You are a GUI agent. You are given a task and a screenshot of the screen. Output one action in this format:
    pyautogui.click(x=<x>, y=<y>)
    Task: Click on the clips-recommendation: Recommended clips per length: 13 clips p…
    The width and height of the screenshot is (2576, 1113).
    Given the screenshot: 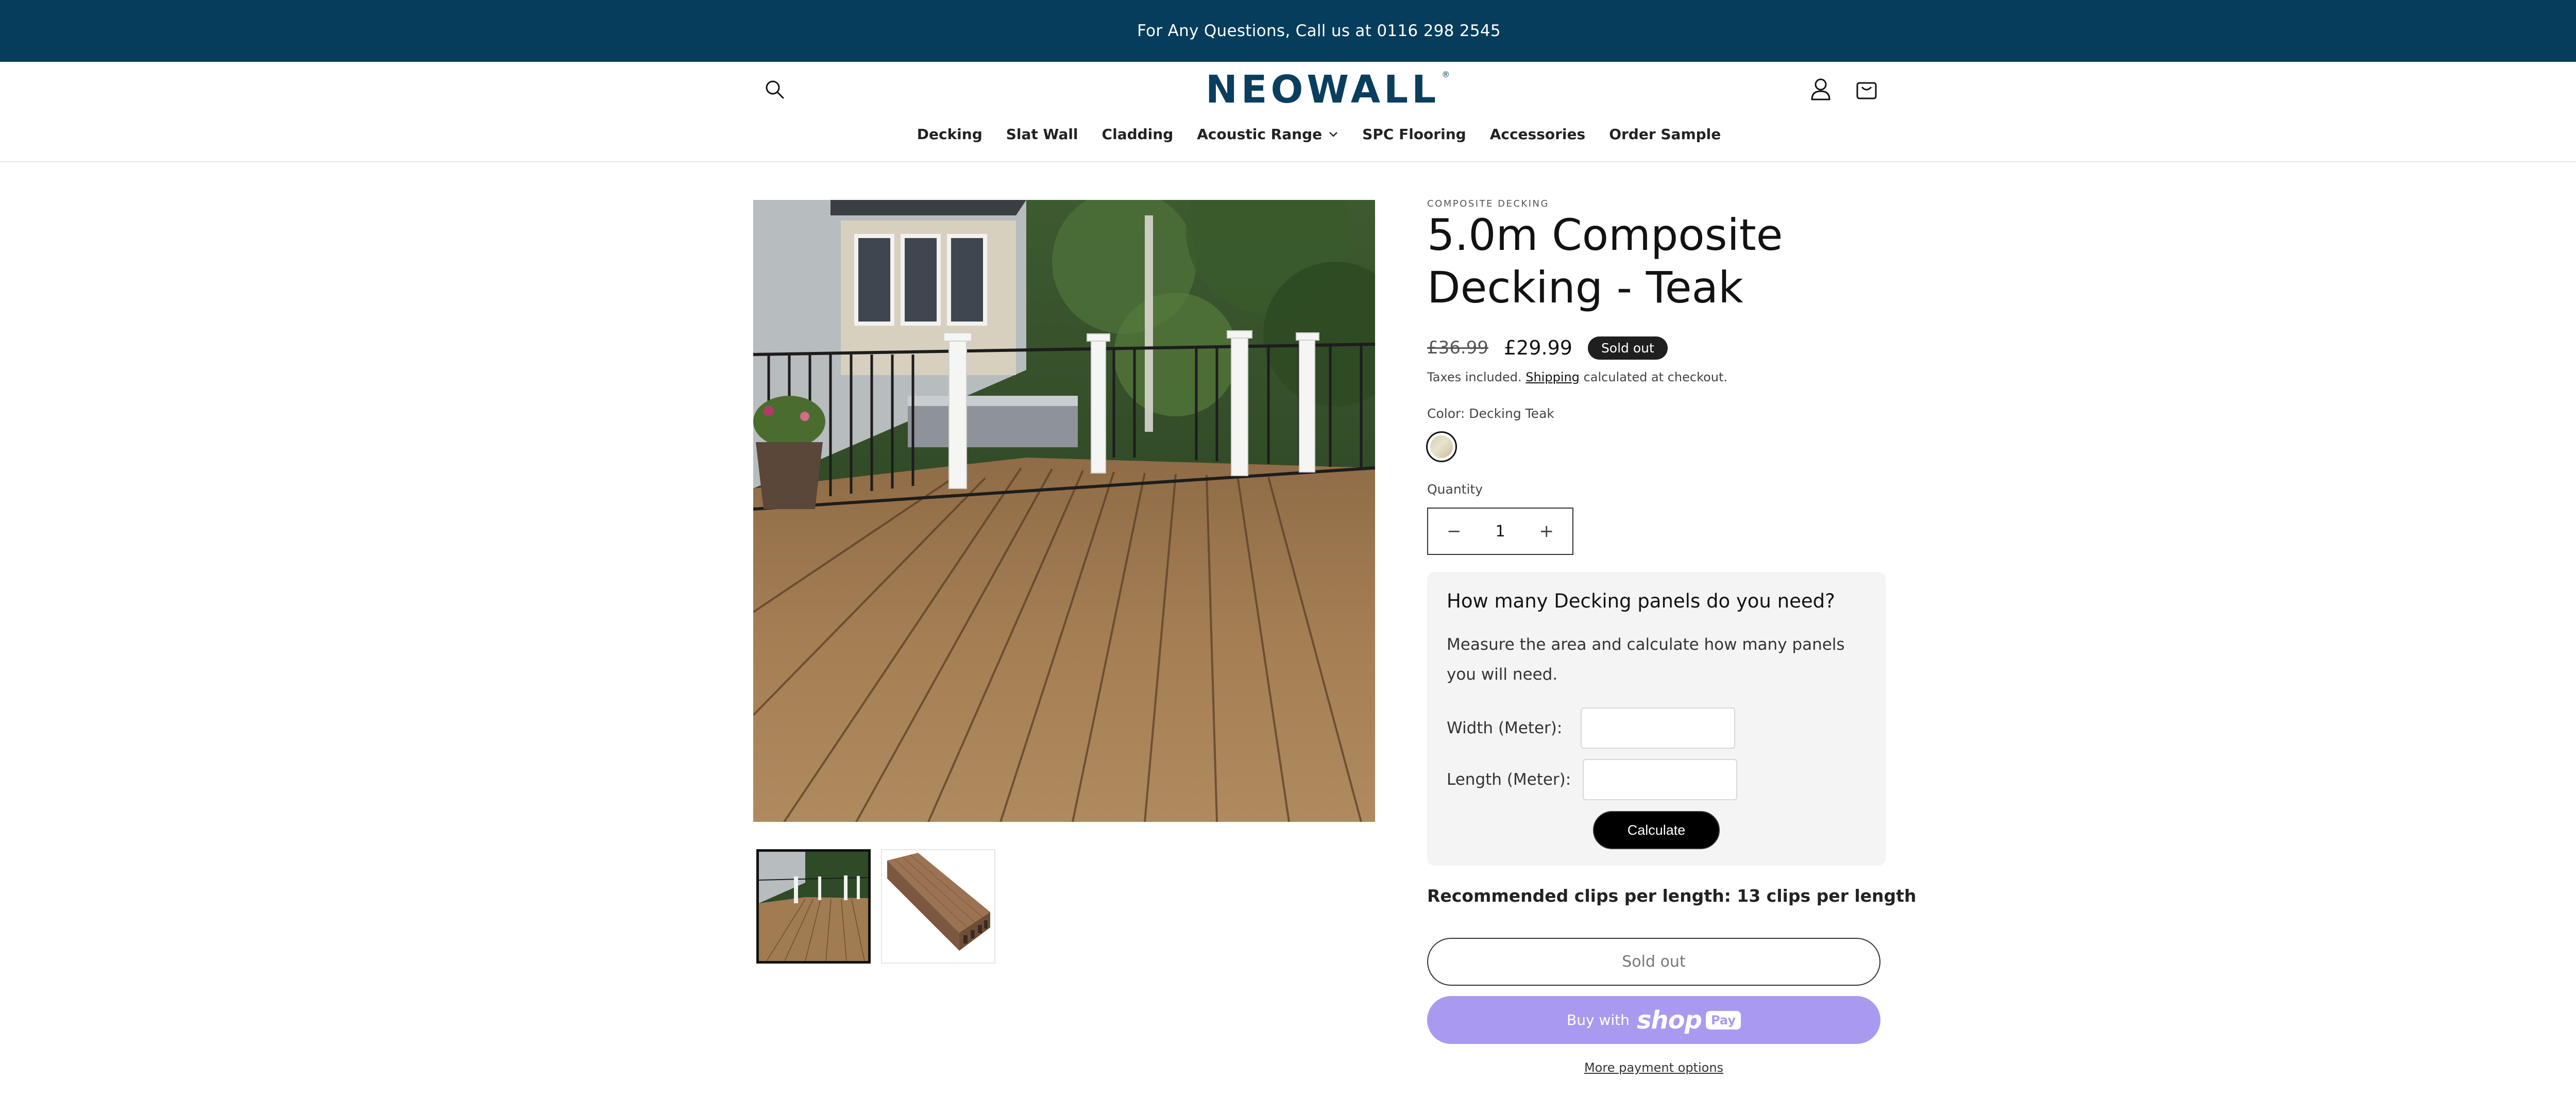 What is the action you would take?
    pyautogui.click(x=1672, y=896)
    